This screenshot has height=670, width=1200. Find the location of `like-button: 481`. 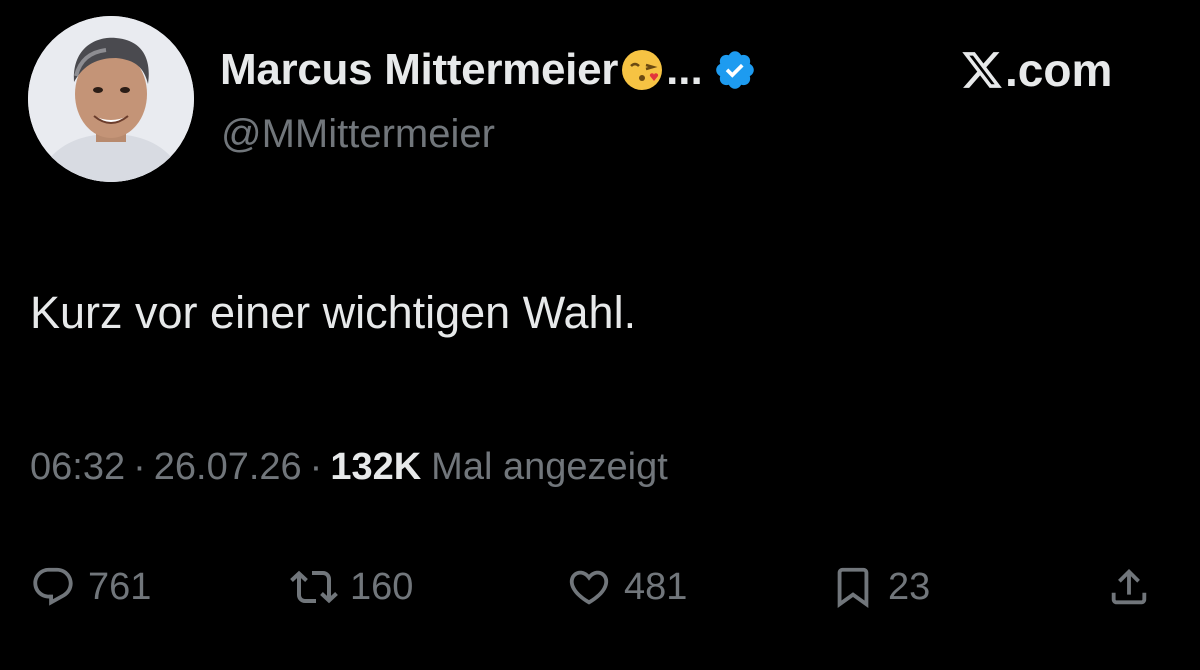

like-button: 481 is located at coordinates (626, 587).